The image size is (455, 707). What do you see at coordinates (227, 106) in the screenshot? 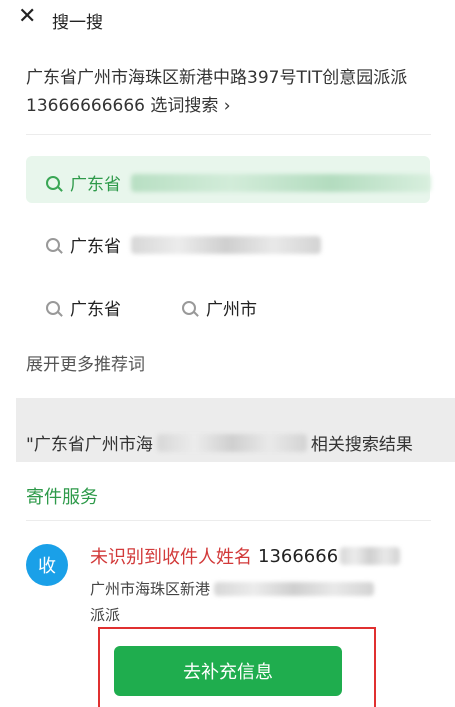
I see `chevron-right-icon: ›` at bounding box center [227, 106].